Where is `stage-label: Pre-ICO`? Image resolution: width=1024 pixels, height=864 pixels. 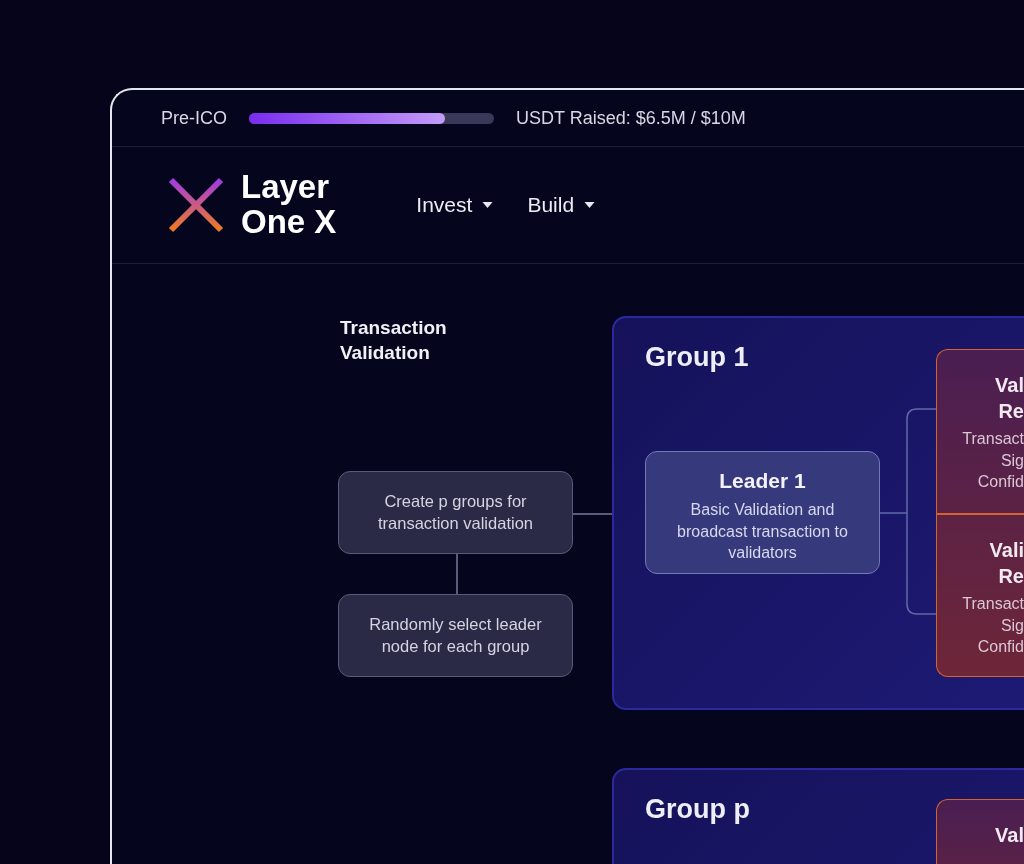 stage-label: Pre-ICO is located at coordinates (194, 118).